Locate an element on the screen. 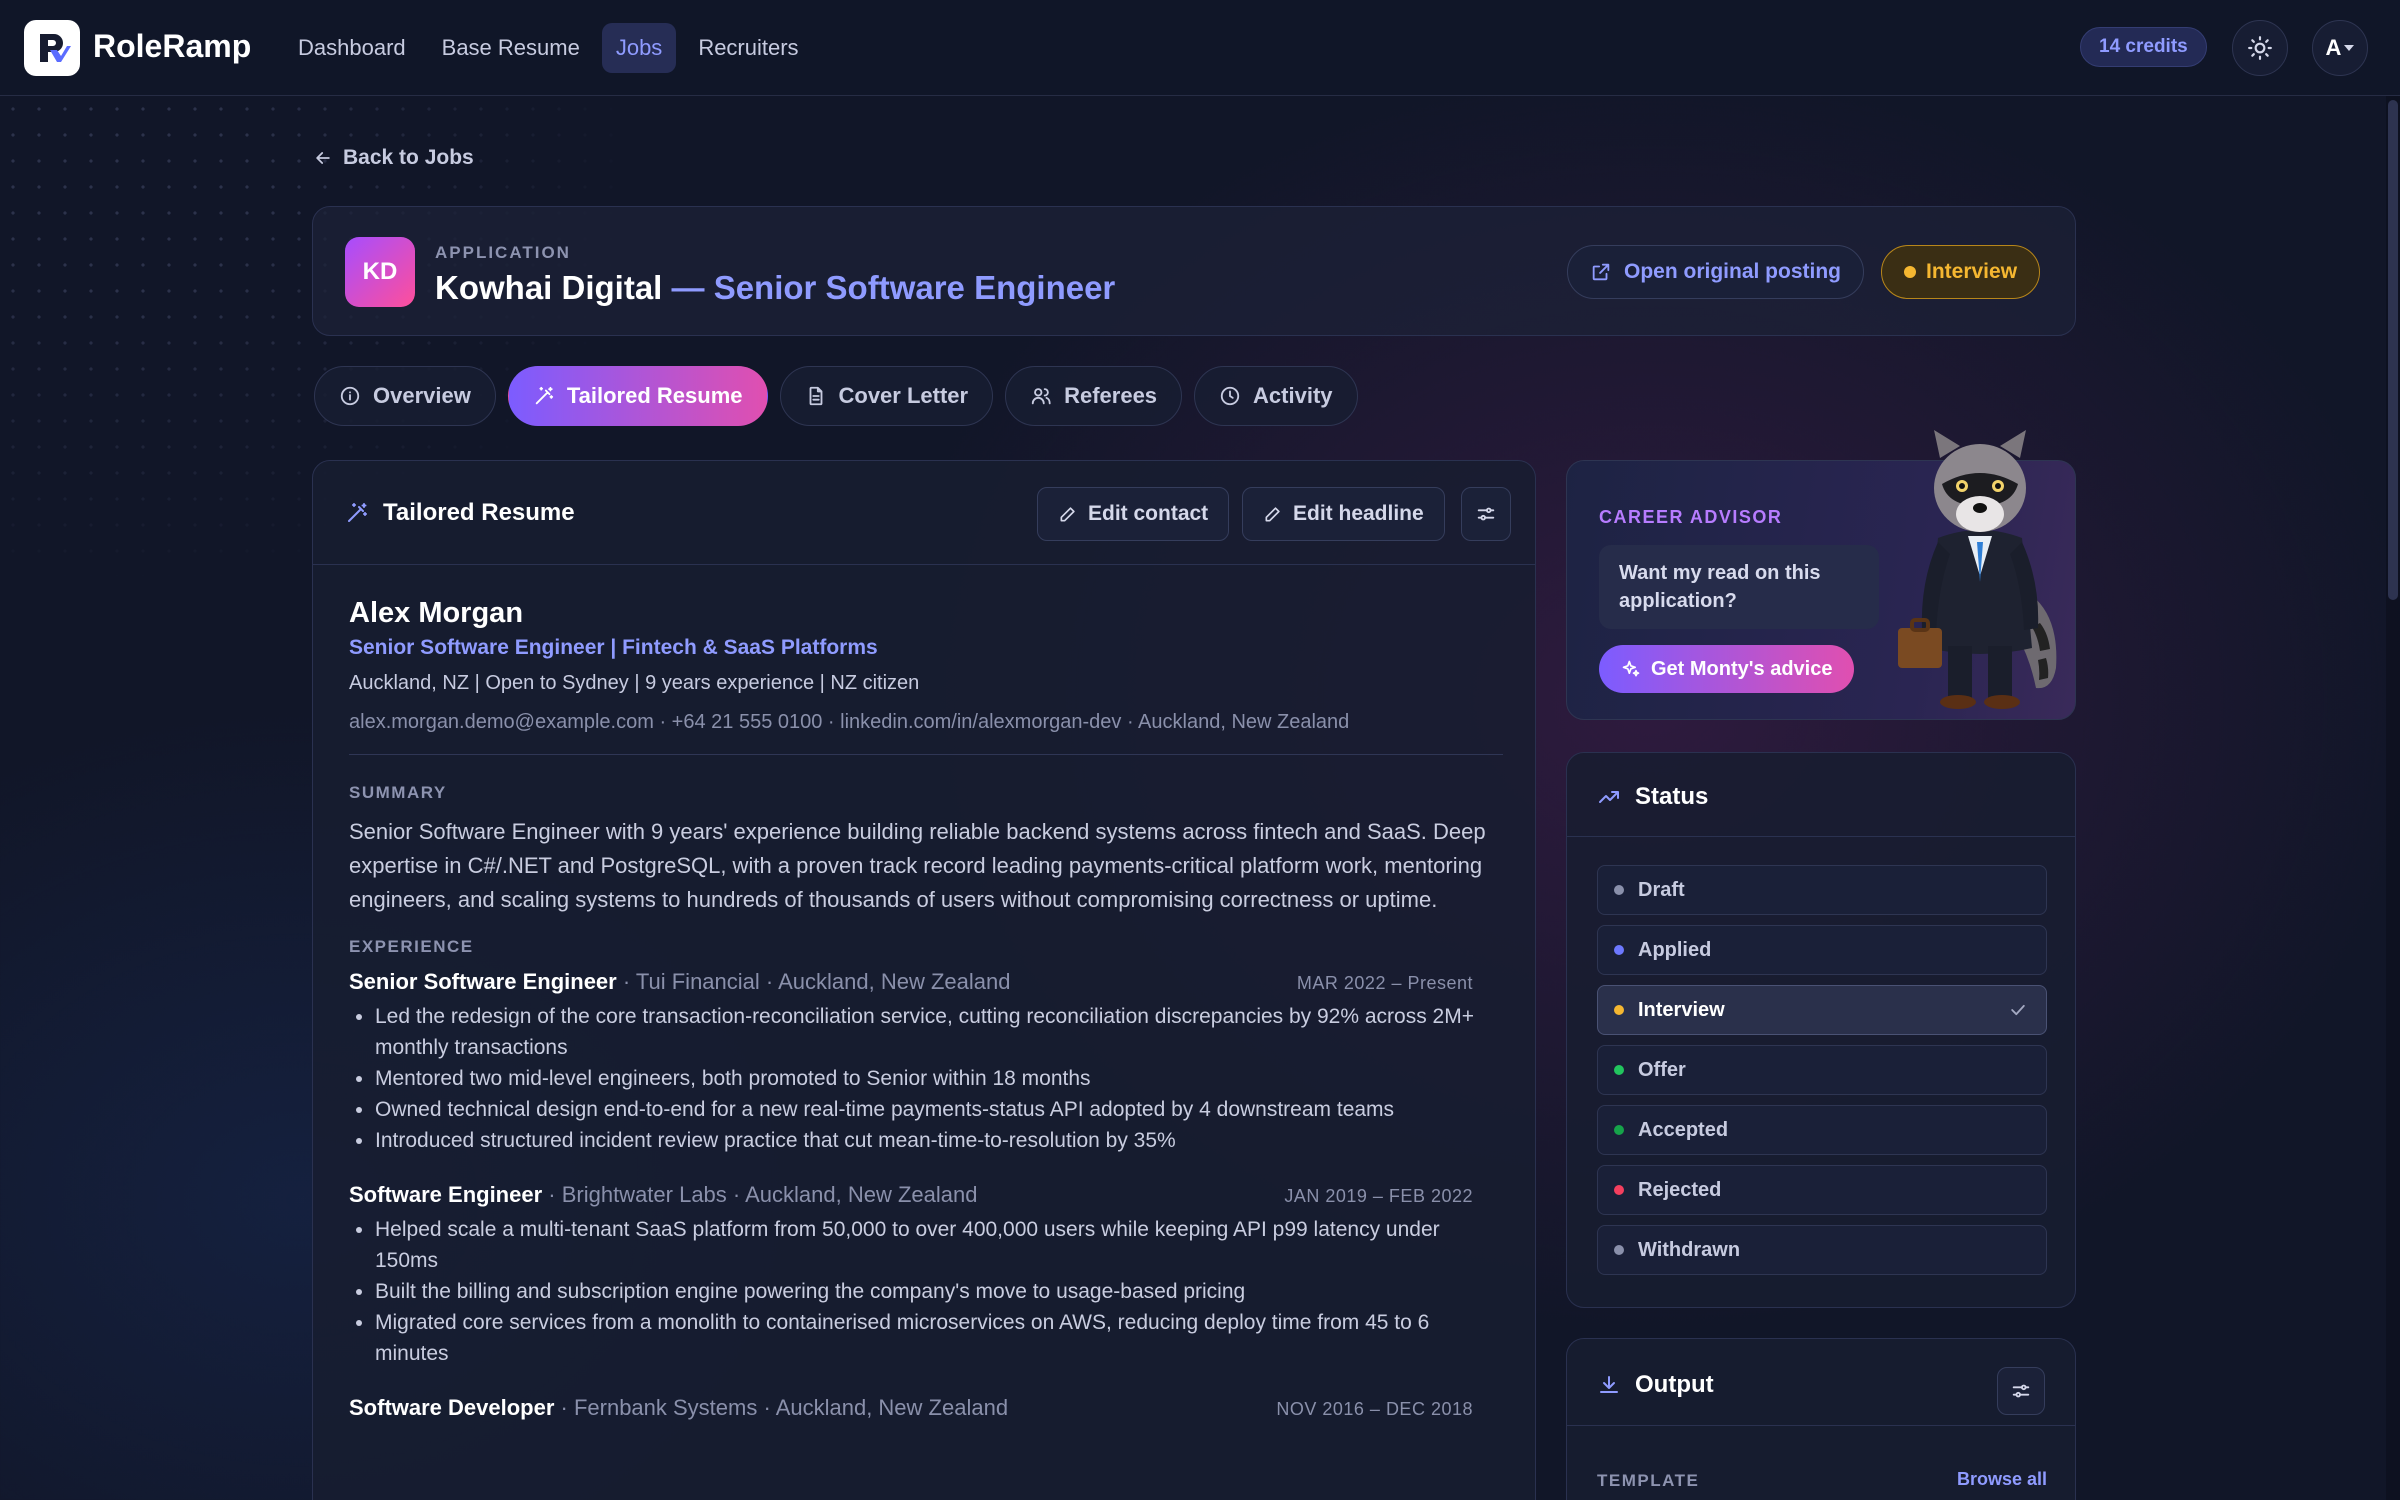  roleramp-logo-icon is located at coordinates (52, 48).